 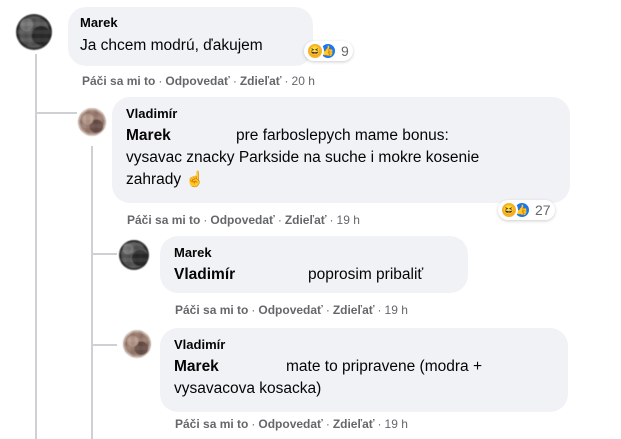 What do you see at coordinates (154, 179) in the screenshot?
I see `comment-text-line: zahrady` at bounding box center [154, 179].